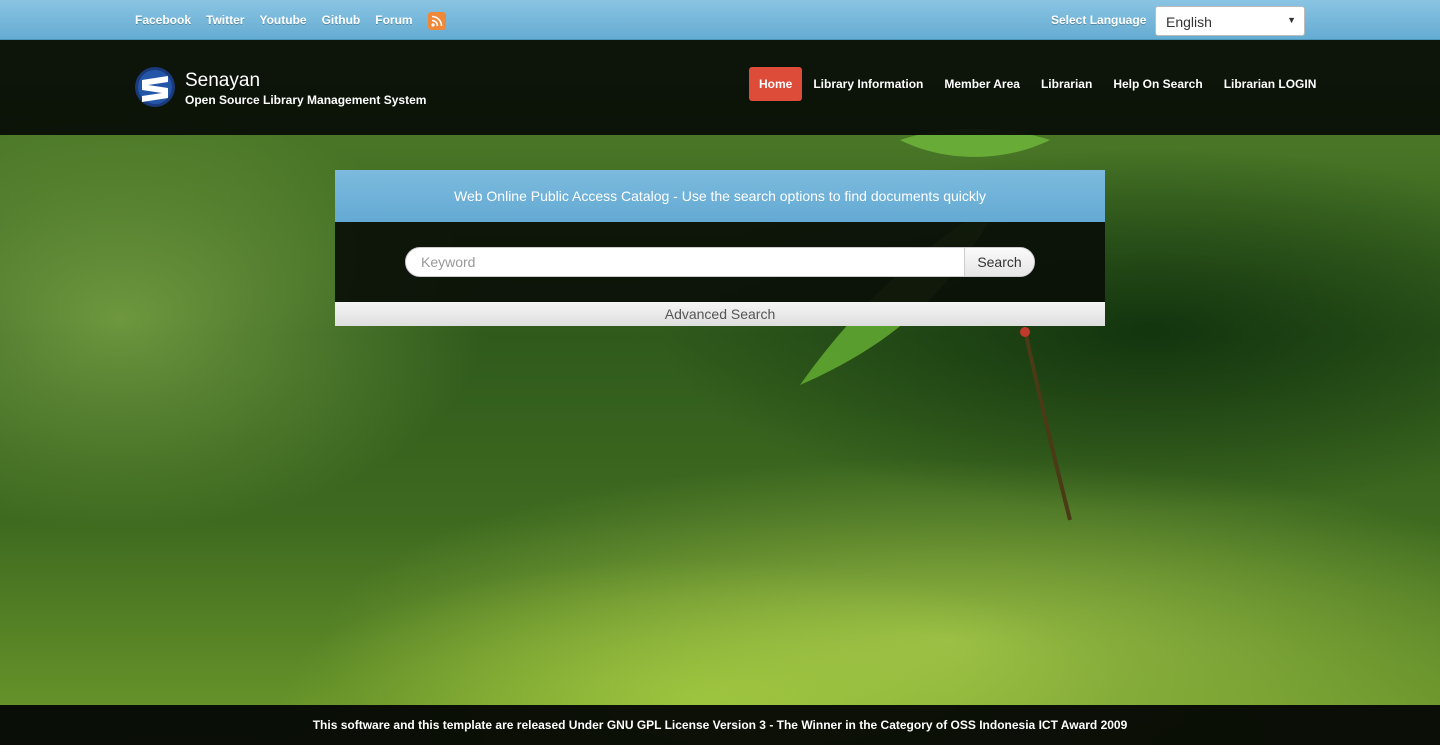 The width and height of the screenshot is (1440, 745). Describe the element at coordinates (393, 20) in the screenshot. I see `forum-link: Forum` at that location.